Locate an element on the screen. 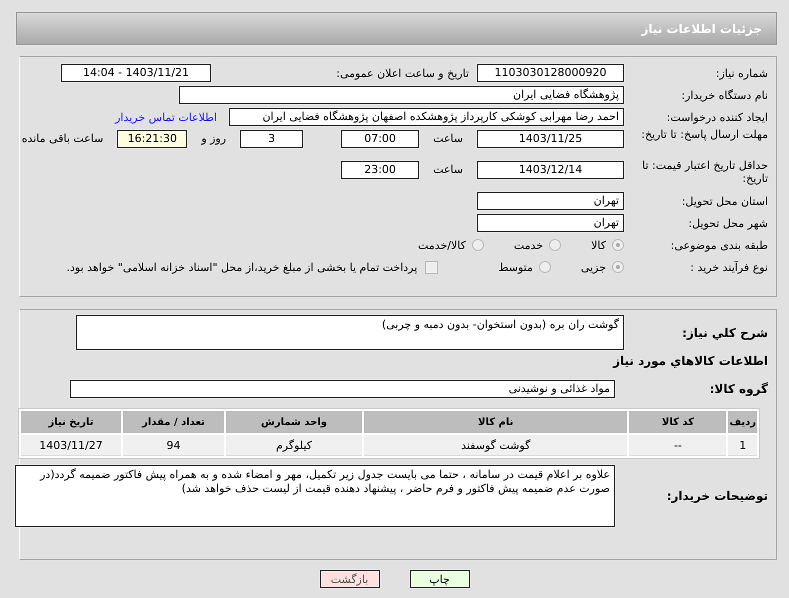  action-button: چاپ is located at coordinates (440, 579).